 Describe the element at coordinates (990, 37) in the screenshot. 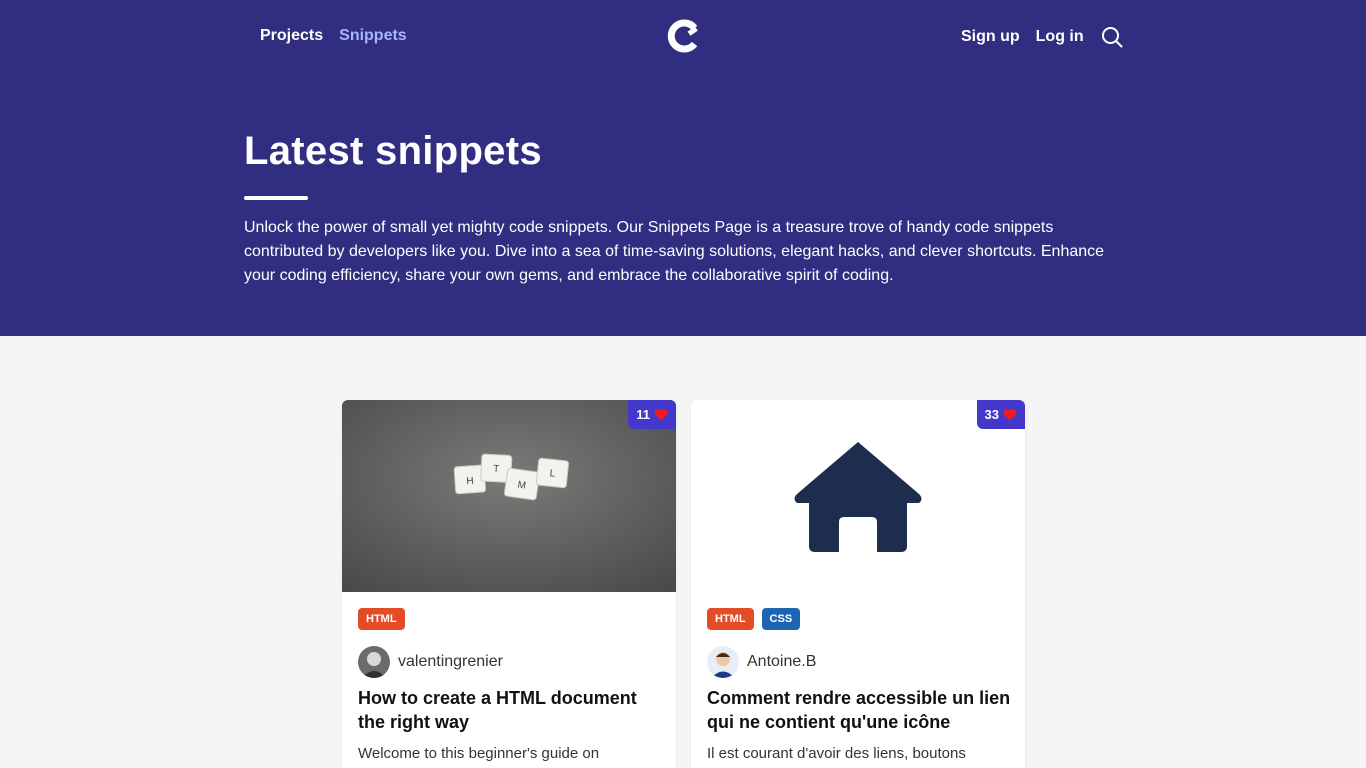

I see `signup-link: Sign up` at that location.